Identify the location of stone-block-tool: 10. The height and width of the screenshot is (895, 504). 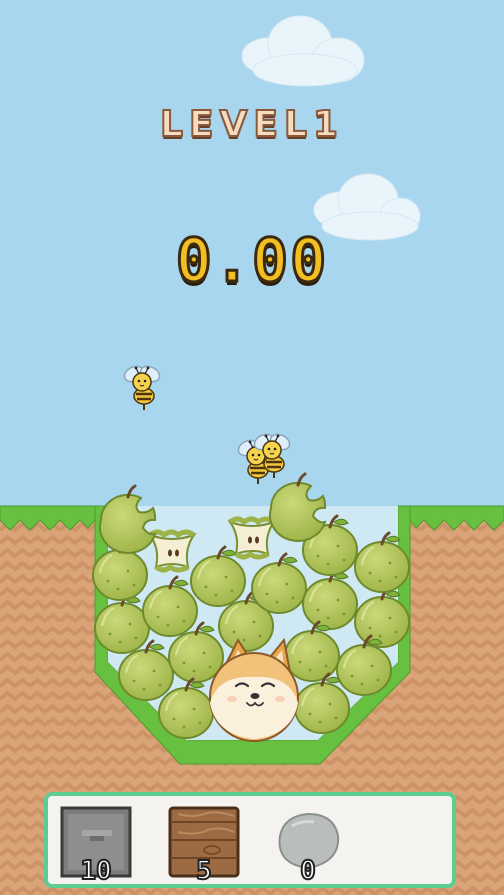
(96, 846).